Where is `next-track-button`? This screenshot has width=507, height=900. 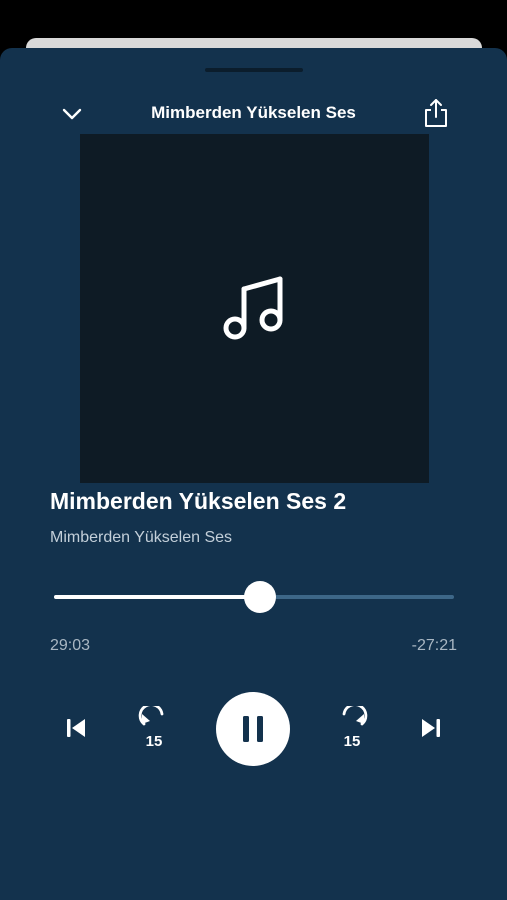 next-track-button is located at coordinates (431, 728).